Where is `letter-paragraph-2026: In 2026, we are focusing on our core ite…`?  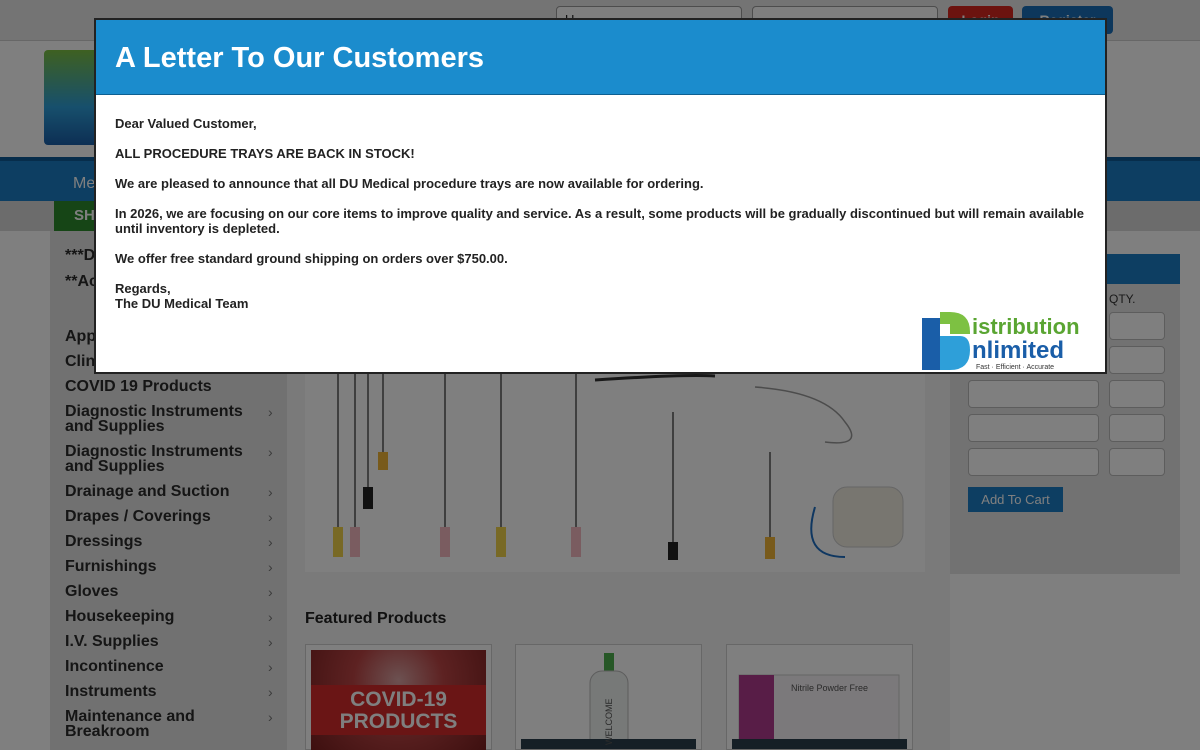
letter-paragraph-2026: In 2026, we are focusing on our core ite… is located at coordinates (600, 221).